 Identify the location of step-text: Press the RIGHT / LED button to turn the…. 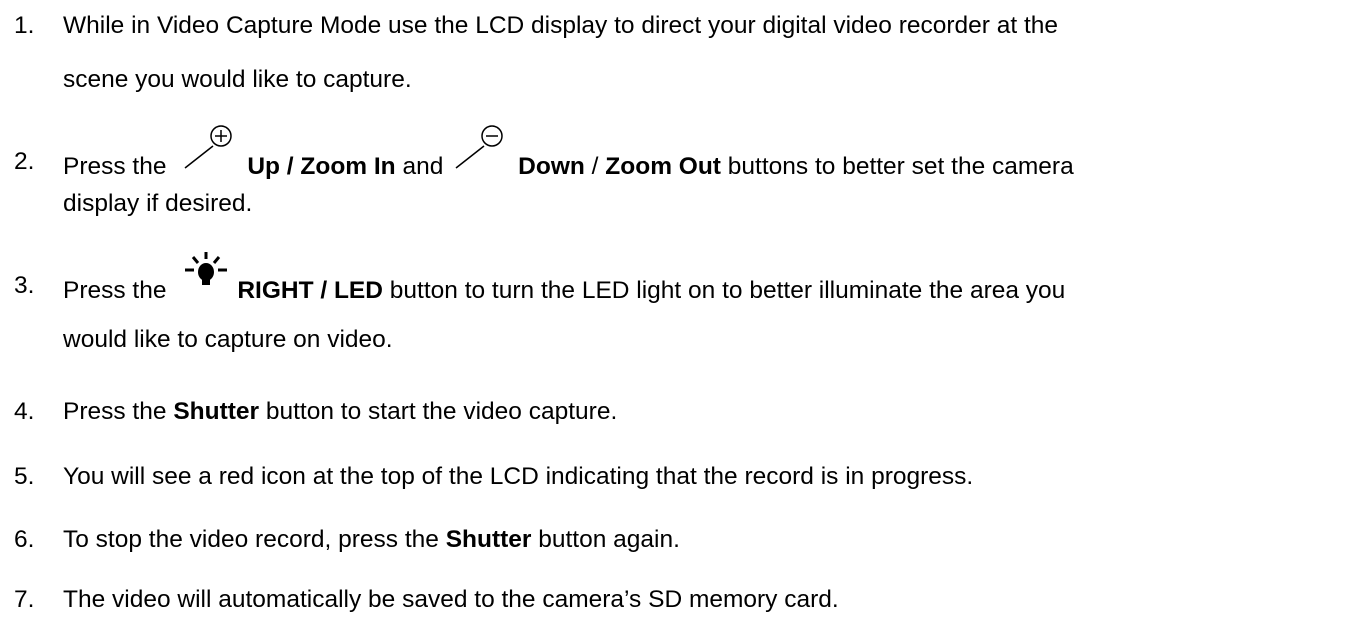
(564, 278).